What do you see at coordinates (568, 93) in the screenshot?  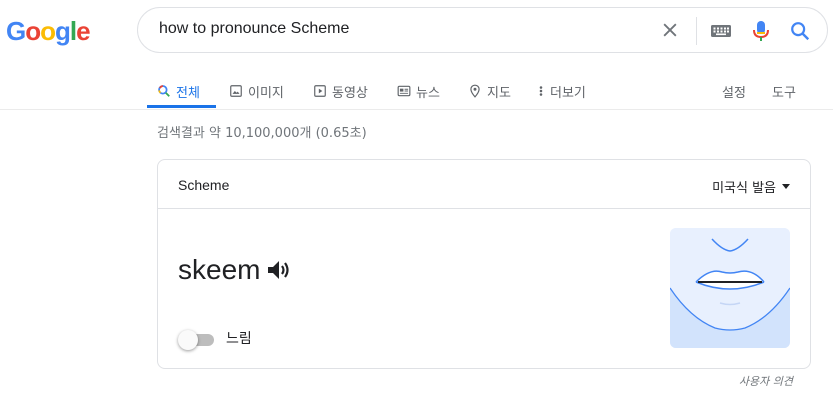 I see `tab-label: 더보기` at bounding box center [568, 93].